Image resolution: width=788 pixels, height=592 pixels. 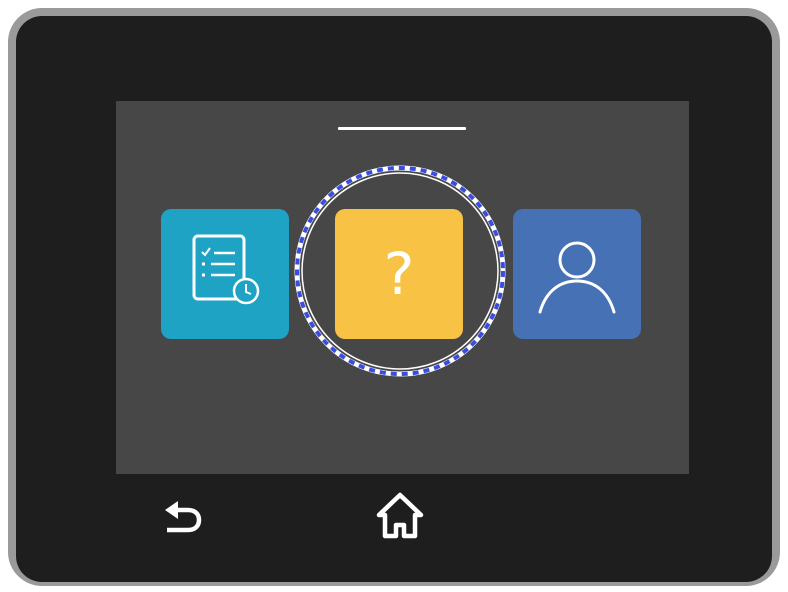 I want to click on help-tile: ?, so click(x=399, y=274).